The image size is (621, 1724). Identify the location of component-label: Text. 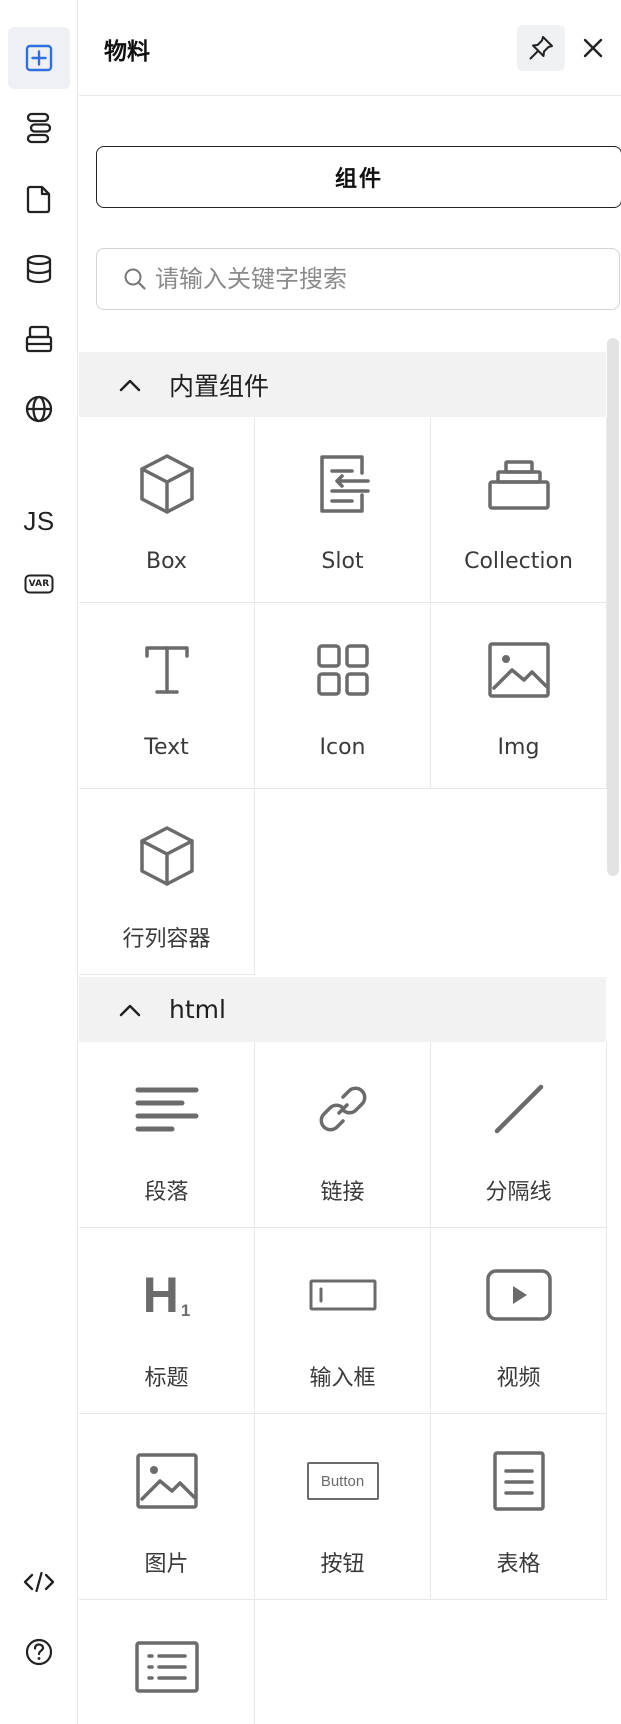
(166, 747).